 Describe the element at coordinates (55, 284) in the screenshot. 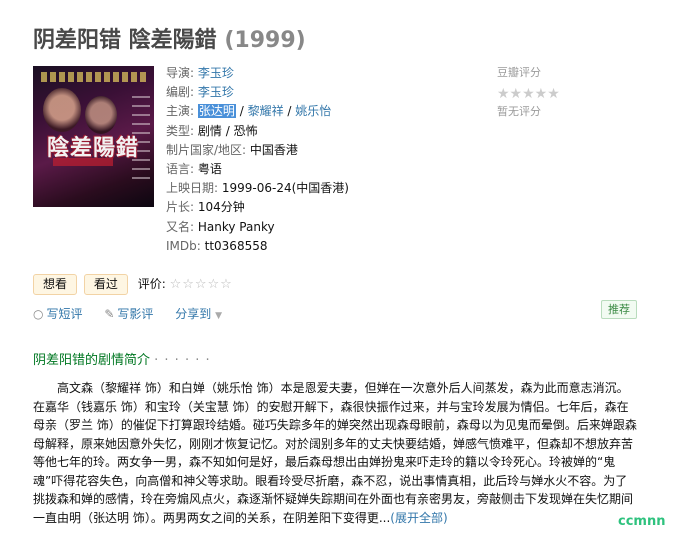

I see `want-to-watch-button: 想看` at that location.